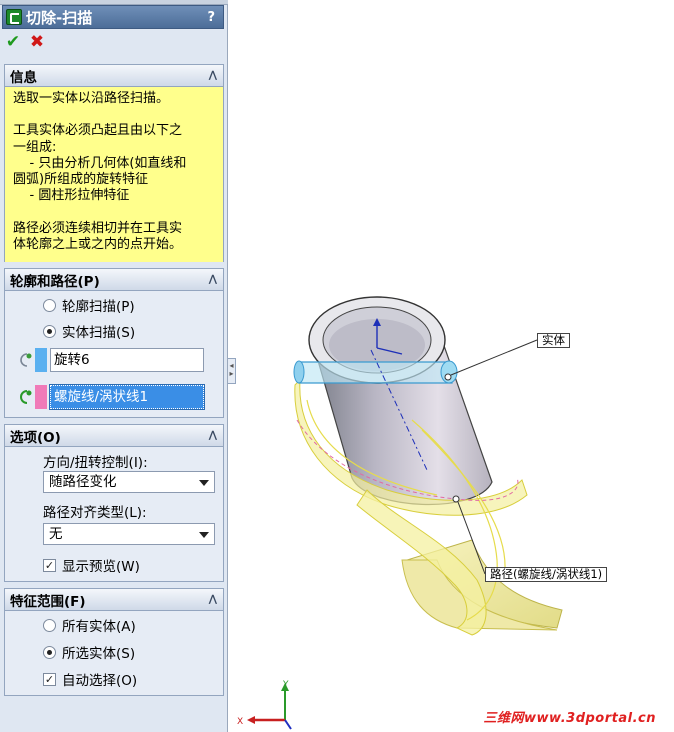 The image size is (674, 732). Describe the element at coordinates (49, 625) in the screenshot. I see `all-bodies-radio` at that location.